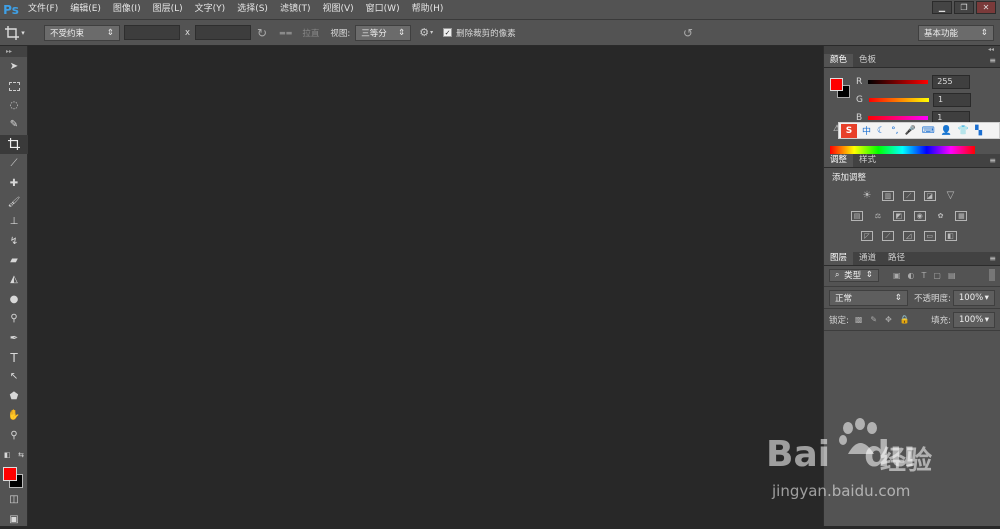 This screenshot has width=1000, height=529. I want to click on straighten-icon: ▬▬, so click(285, 33).